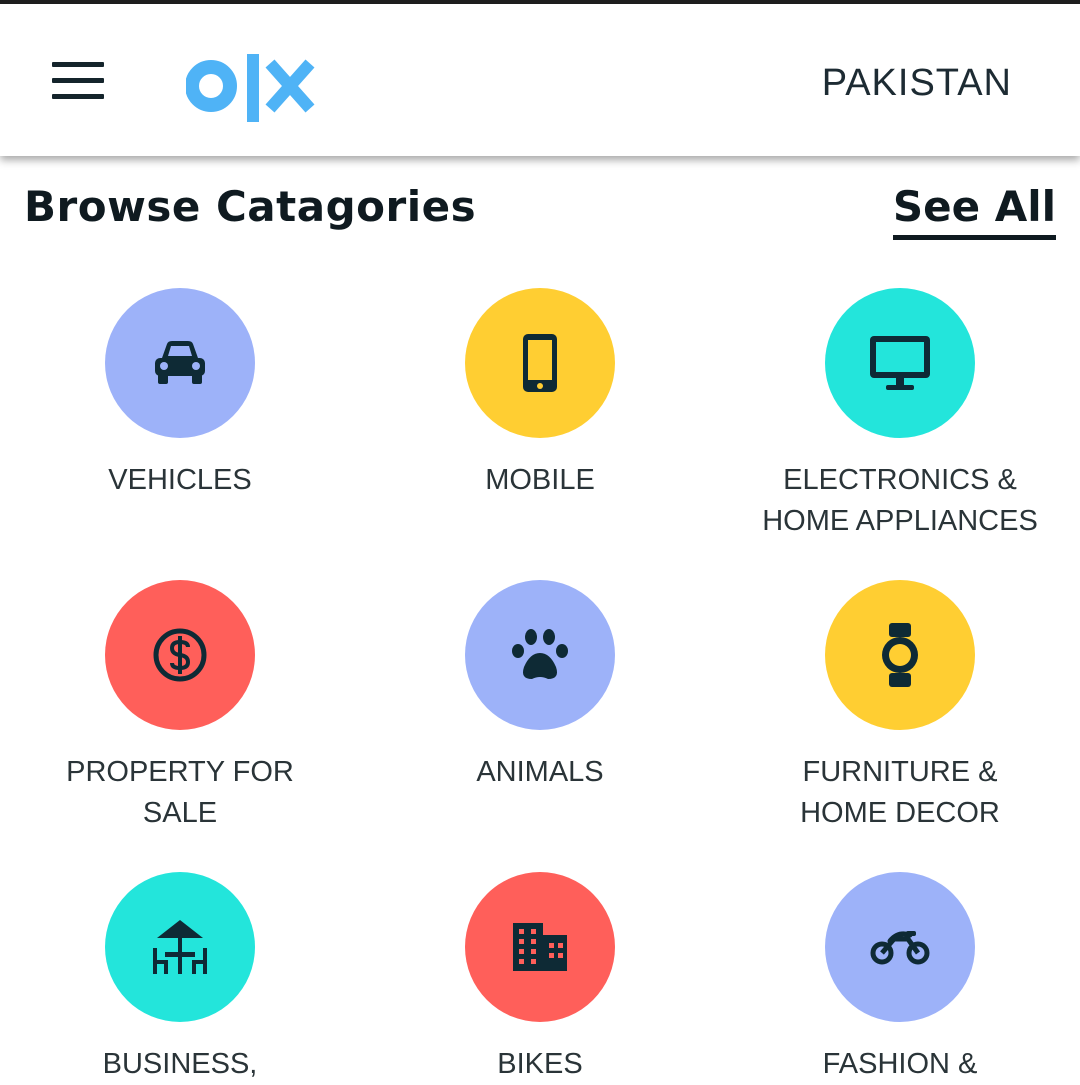 This screenshot has height=1085, width=1080. I want to click on category-vehicles: VEHICLES, so click(180, 394).